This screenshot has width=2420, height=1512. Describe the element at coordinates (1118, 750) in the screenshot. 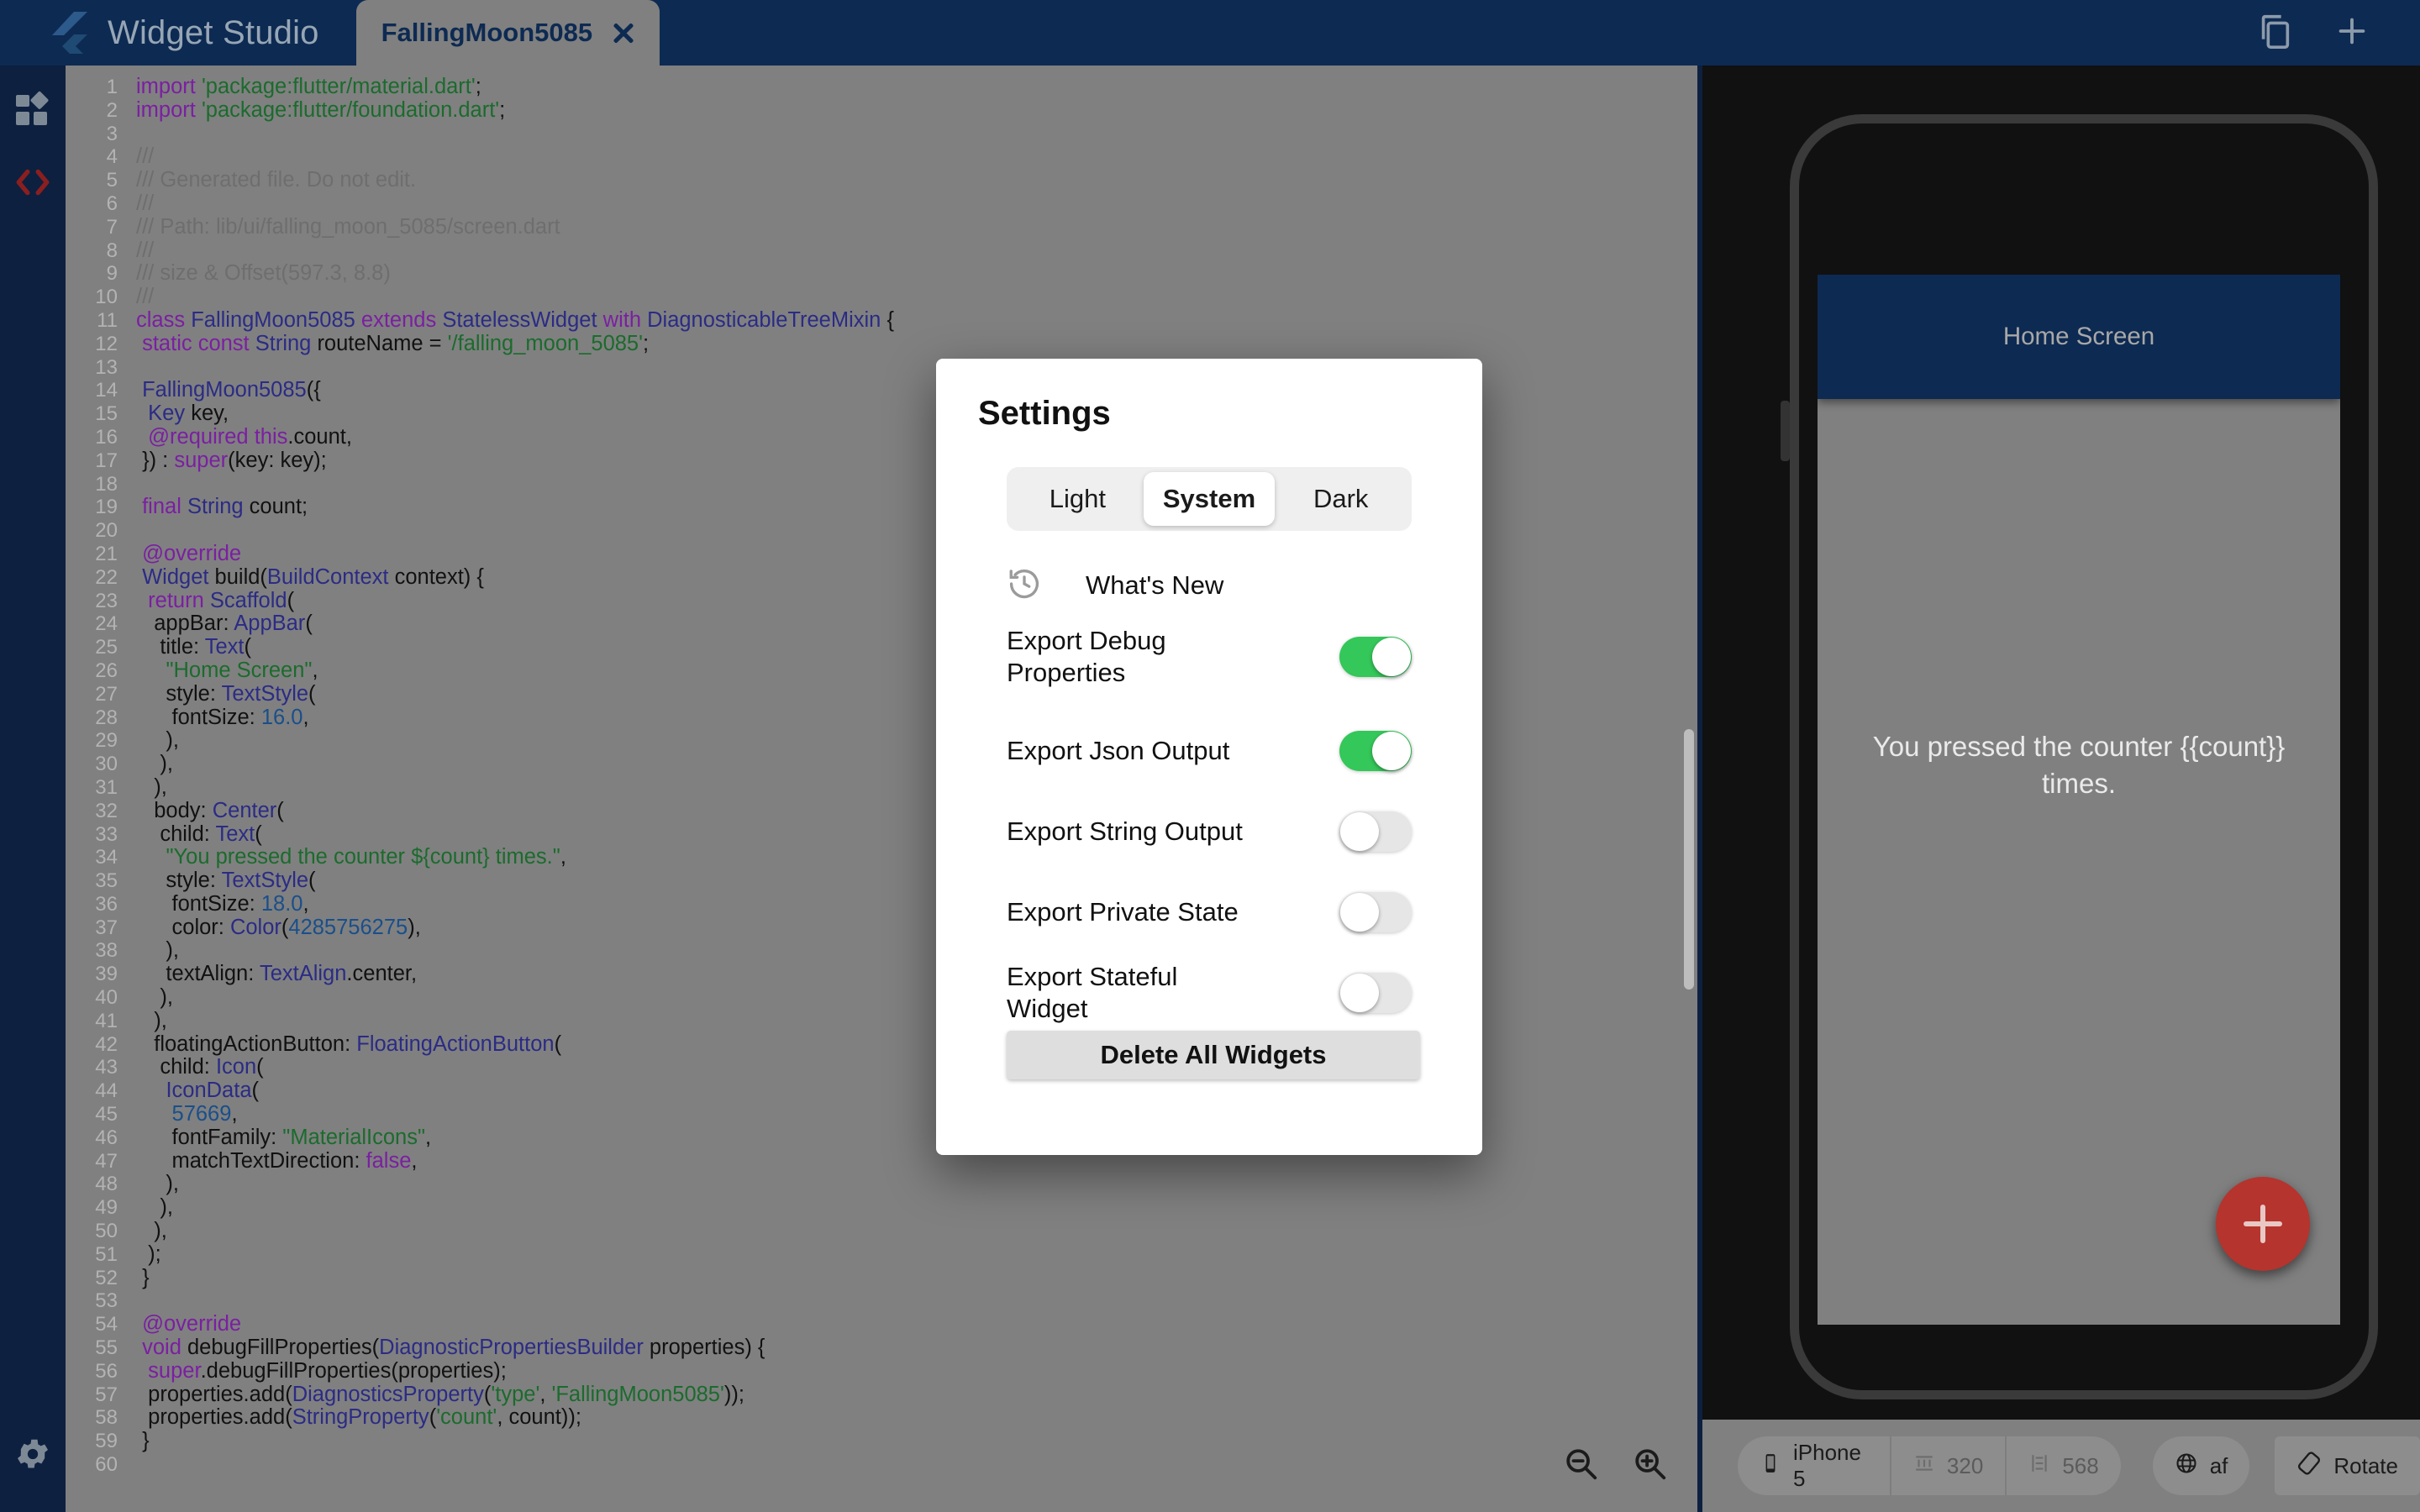

I see `setting-label: Export Json Output` at that location.